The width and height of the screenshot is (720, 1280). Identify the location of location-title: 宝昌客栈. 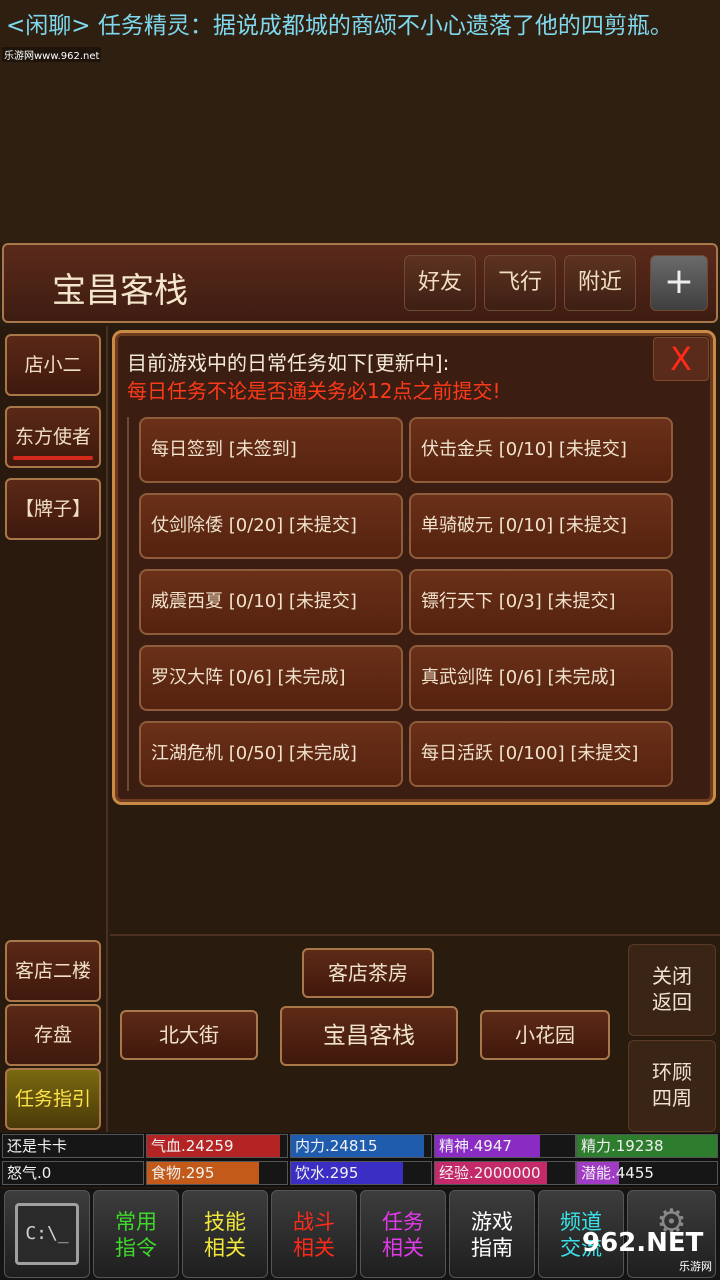
(120, 291).